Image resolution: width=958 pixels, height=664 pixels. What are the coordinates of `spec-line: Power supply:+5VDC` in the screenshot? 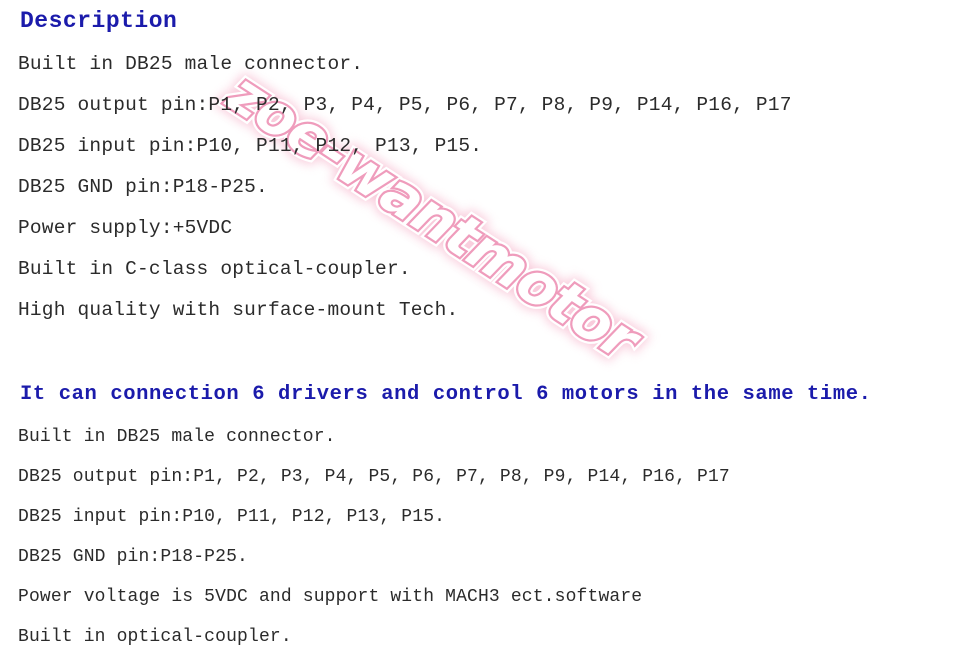 It's located at (125, 227).